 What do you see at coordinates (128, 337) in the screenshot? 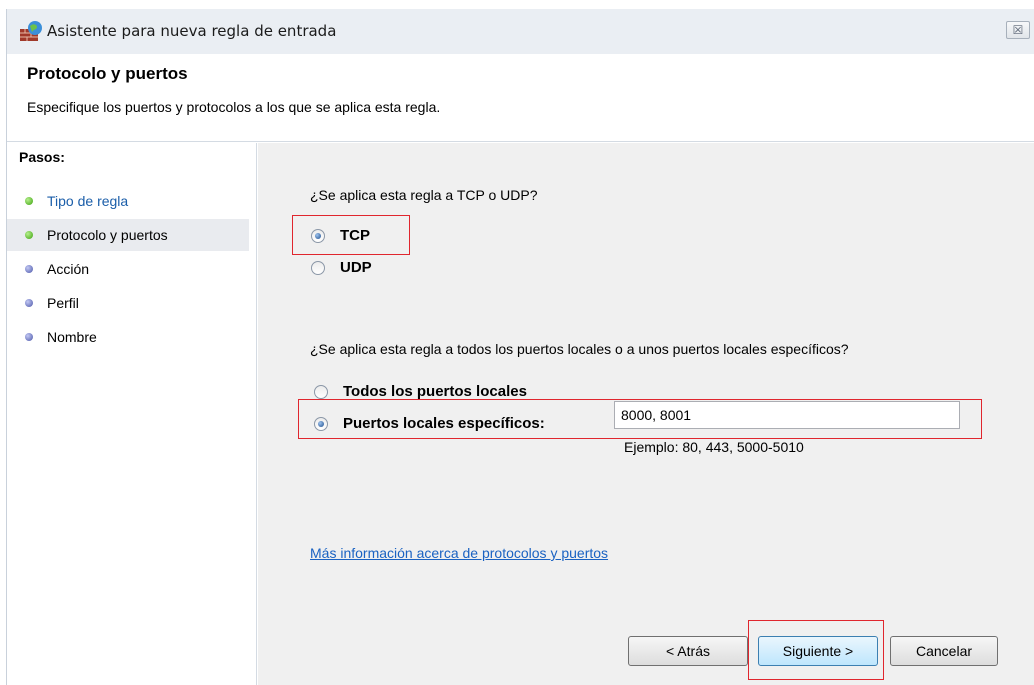
I see `step-nombre: Nombre` at bounding box center [128, 337].